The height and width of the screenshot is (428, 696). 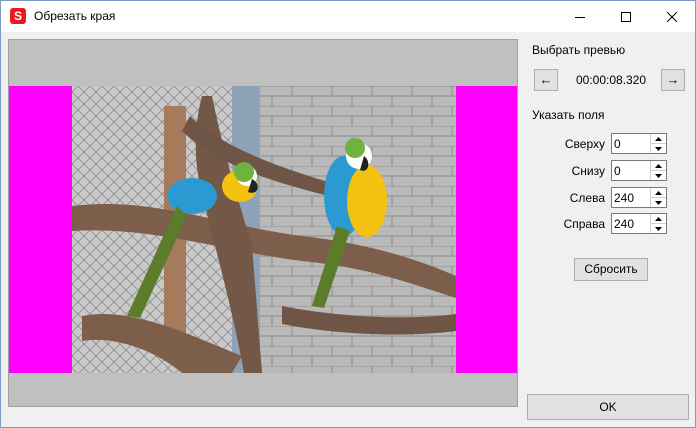 I want to click on minimize-button, so click(x=580, y=16).